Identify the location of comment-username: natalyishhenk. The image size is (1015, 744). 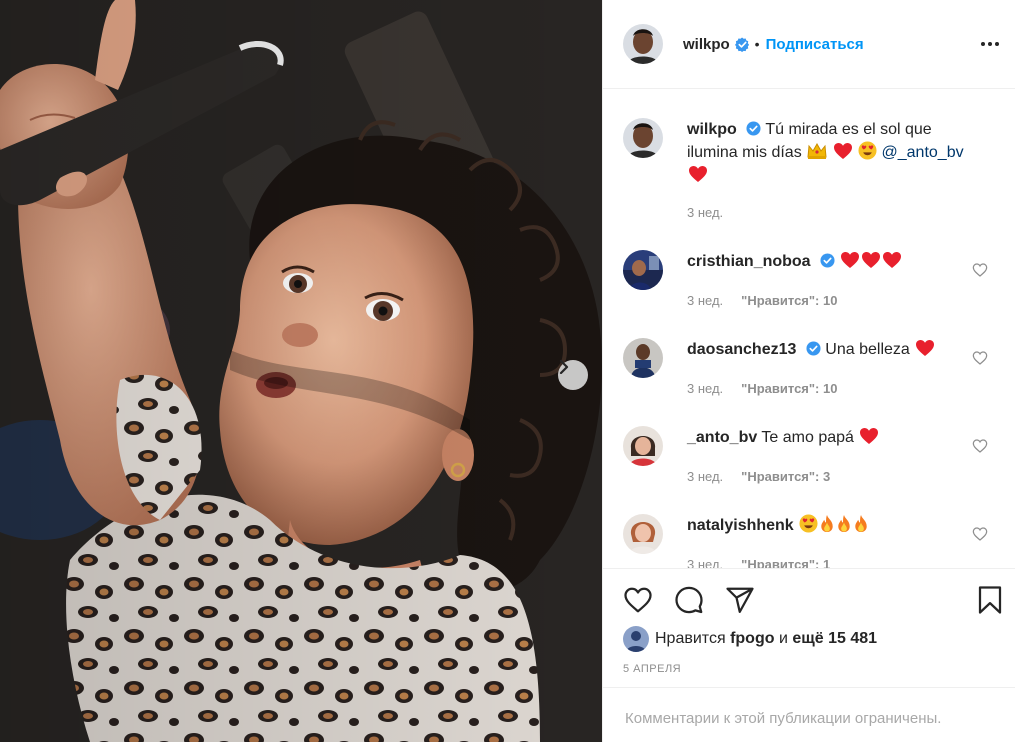
(740, 525).